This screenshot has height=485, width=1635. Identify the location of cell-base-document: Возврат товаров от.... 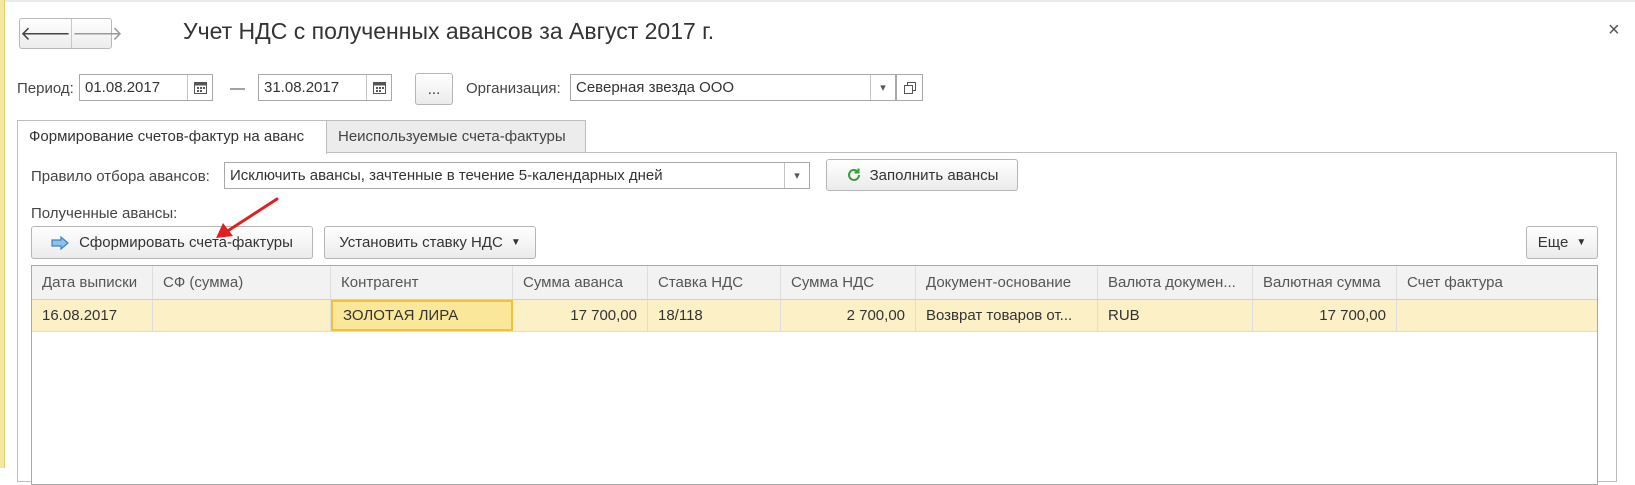
(1007, 315).